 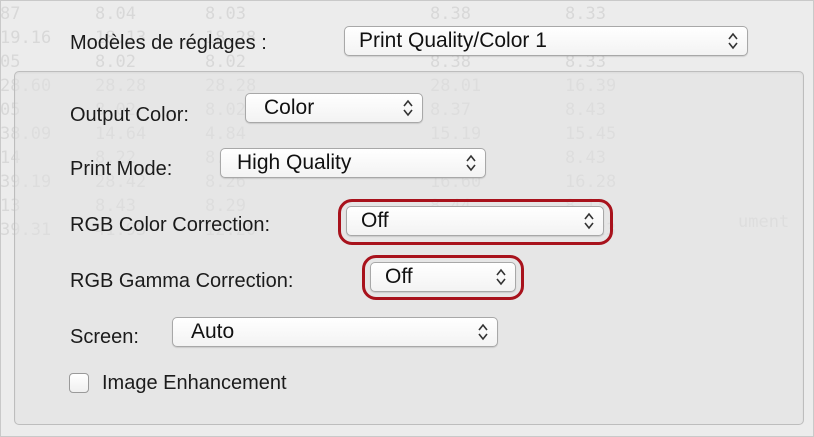 I want to click on screen-value: Auto, so click(x=213, y=331).